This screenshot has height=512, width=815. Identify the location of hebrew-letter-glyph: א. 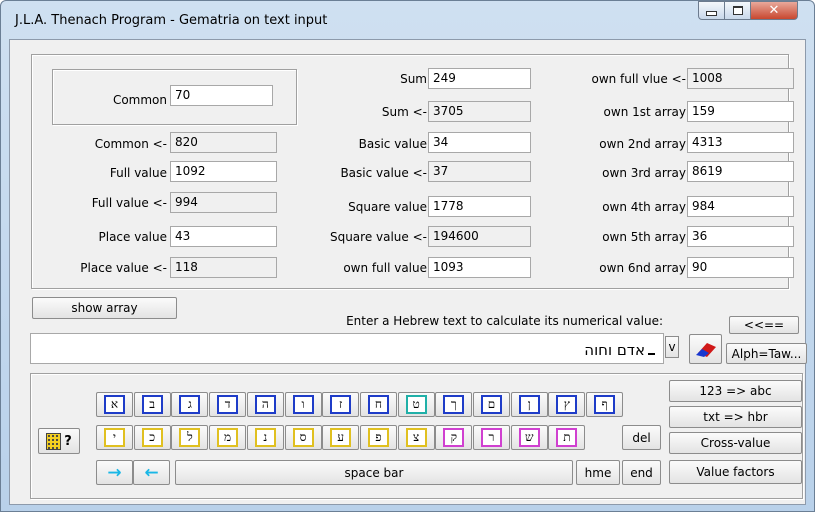
(114, 404).